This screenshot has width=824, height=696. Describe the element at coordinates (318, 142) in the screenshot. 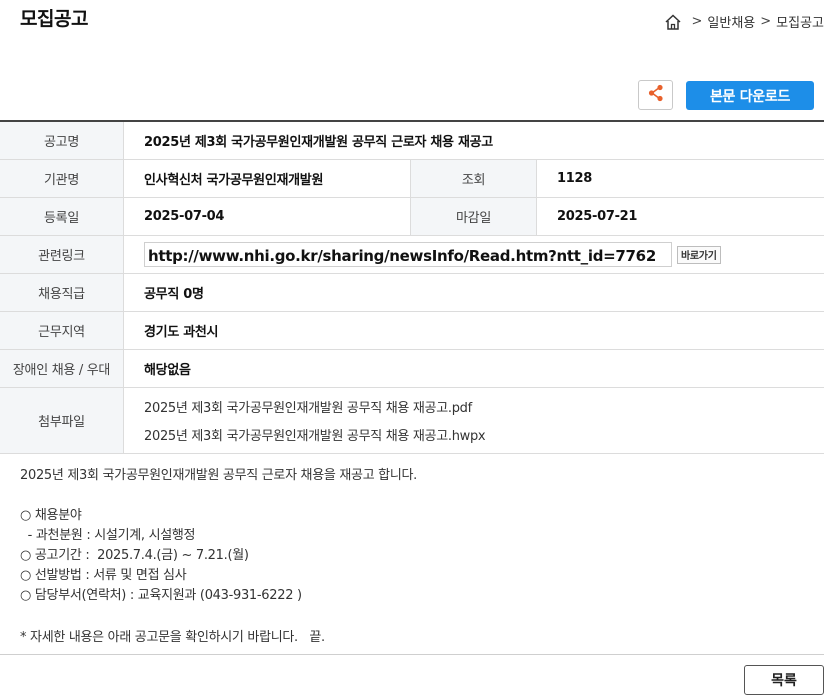

I see `title-value: 2025년 제3회 국가공무원인재개발원 공무직 근로자 채용 재공고` at that location.